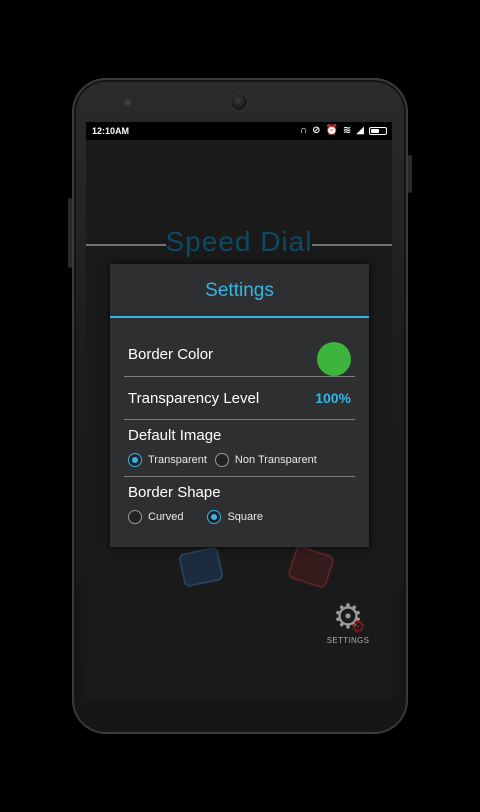  What do you see at coordinates (347, 130) in the screenshot?
I see `wifi-icon: ≋` at bounding box center [347, 130].